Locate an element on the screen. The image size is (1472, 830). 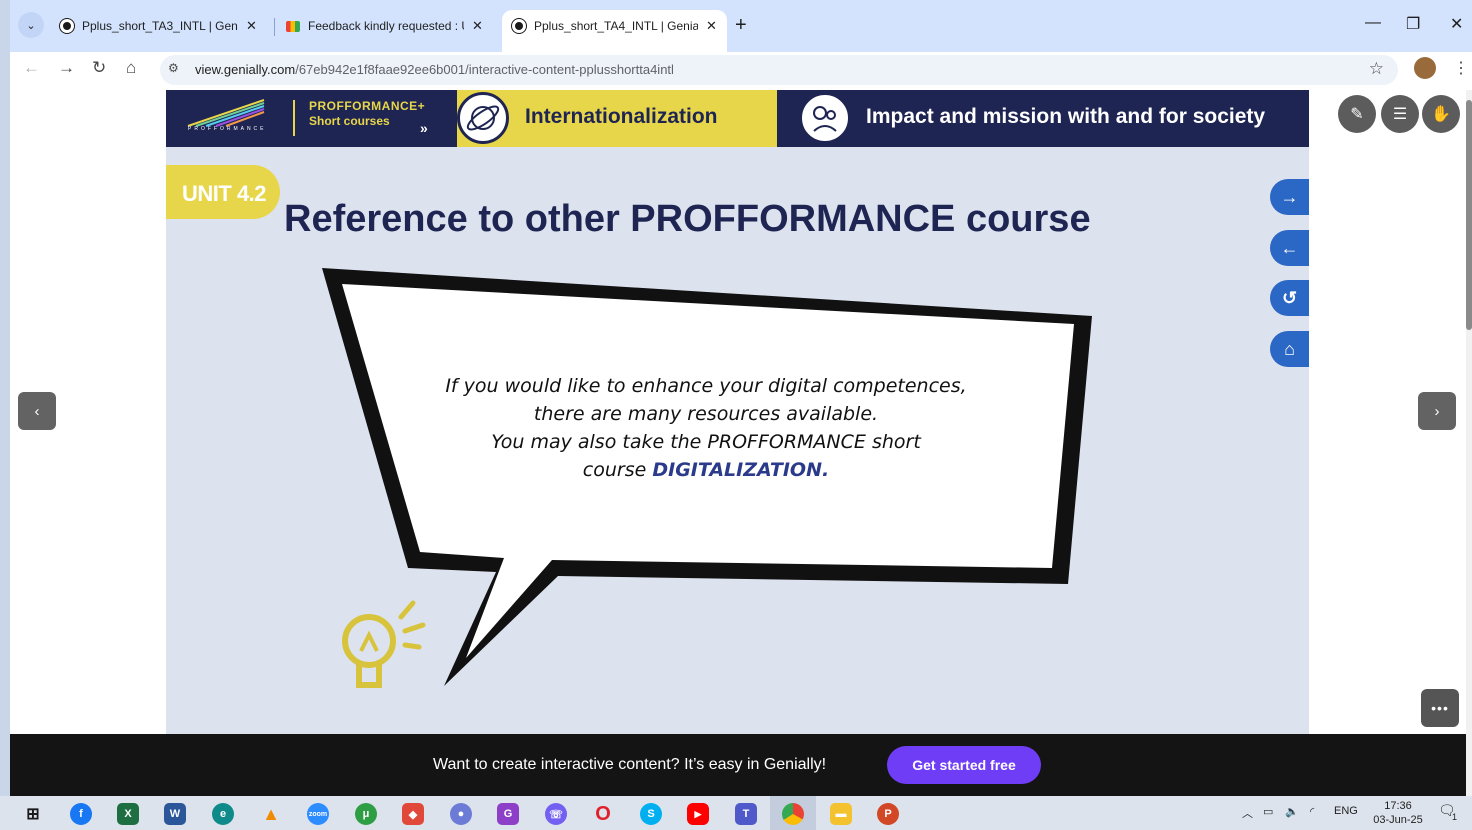
brand-subtitle: Short courses is located at coordinates (349, 121).